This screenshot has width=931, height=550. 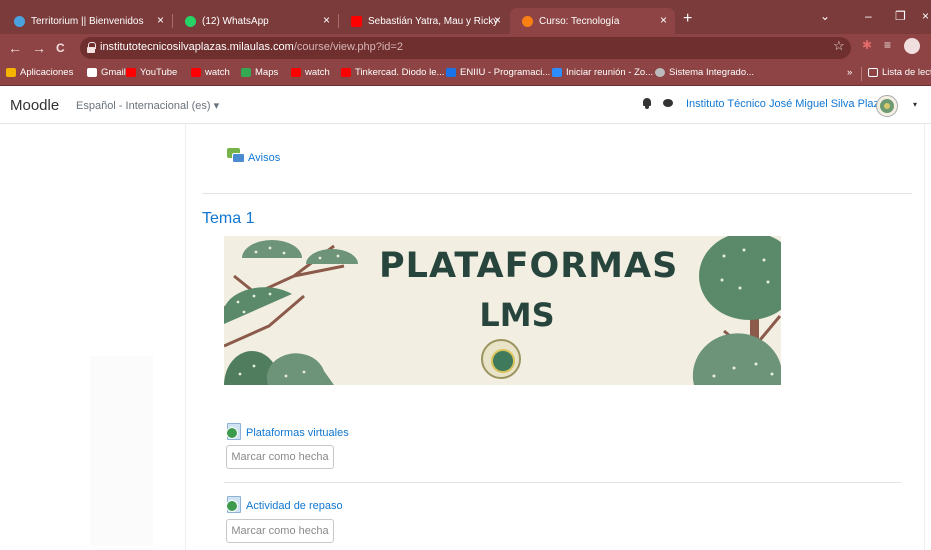 What do you see at coordinates (236, 156) in the screenshot?
I see `forum-icon` at bounding box center [236, 156].